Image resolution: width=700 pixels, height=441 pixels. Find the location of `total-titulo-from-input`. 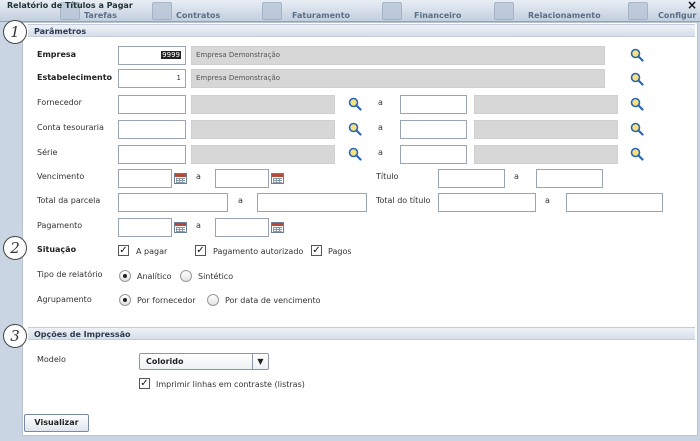

total-titulo-from-input is located at coordinates (487, 202).